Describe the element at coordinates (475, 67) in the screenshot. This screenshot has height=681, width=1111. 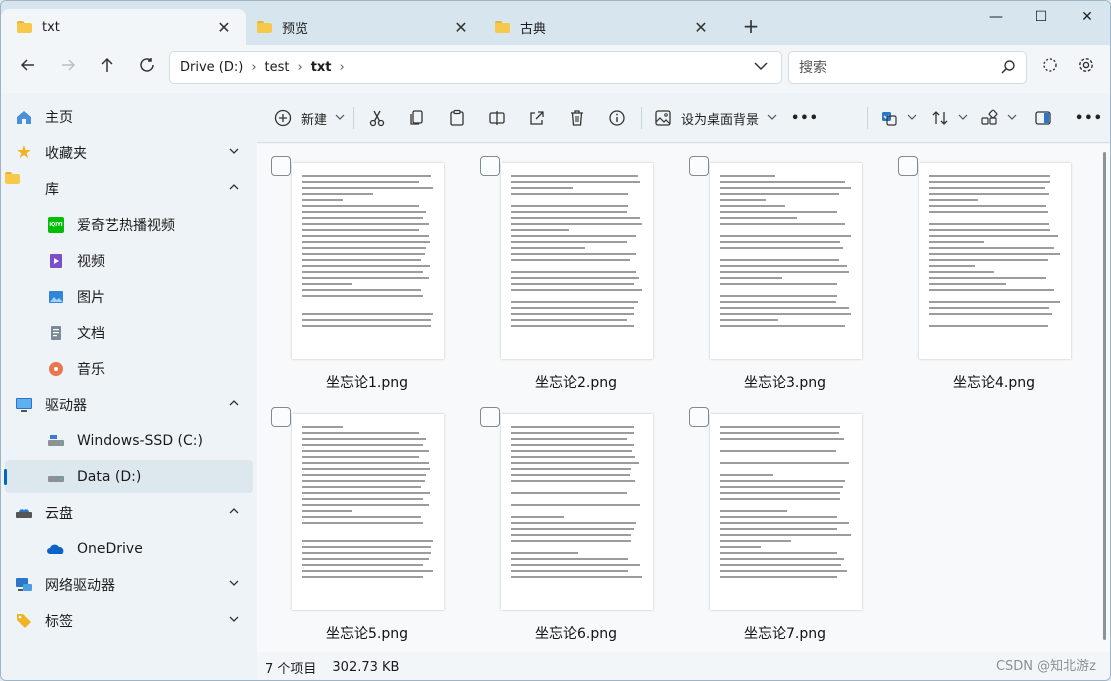
I see `address-bar: Drive (D:) › test › txt ›` at that location.